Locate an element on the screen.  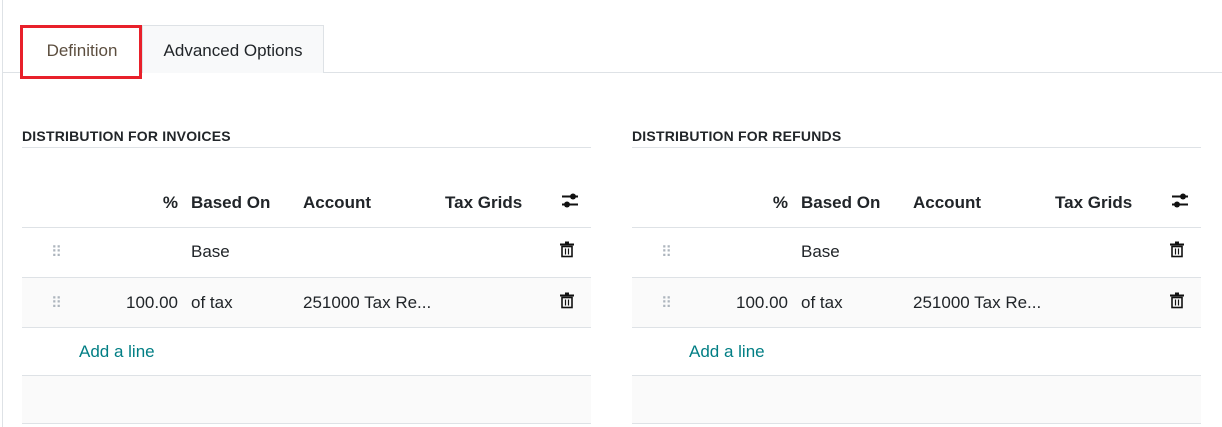
section-title: DISTRIBUTION FOR REFUNDS is located at coordinates (737, 136).